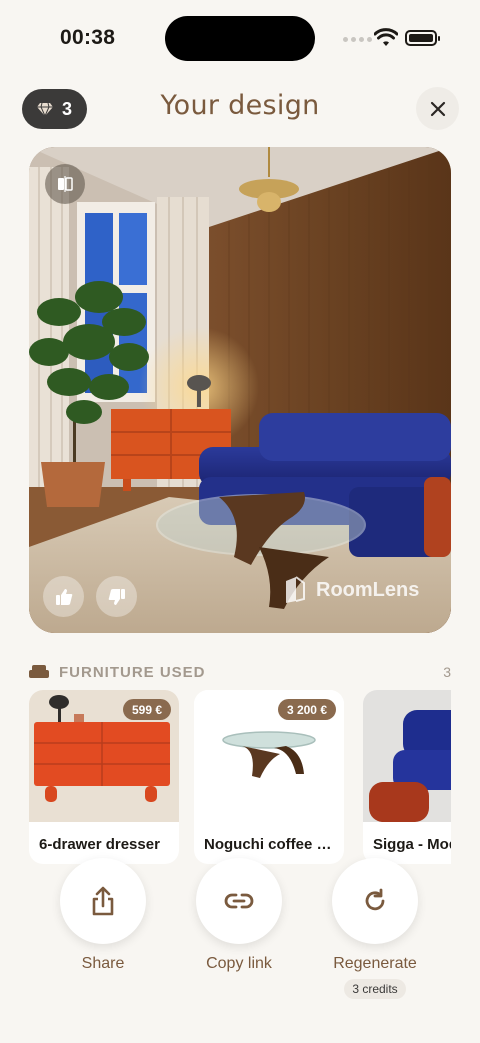  Describe the element at coordinates (88, 37) in the screenshot. I see `status-time: 00:38` at that location.